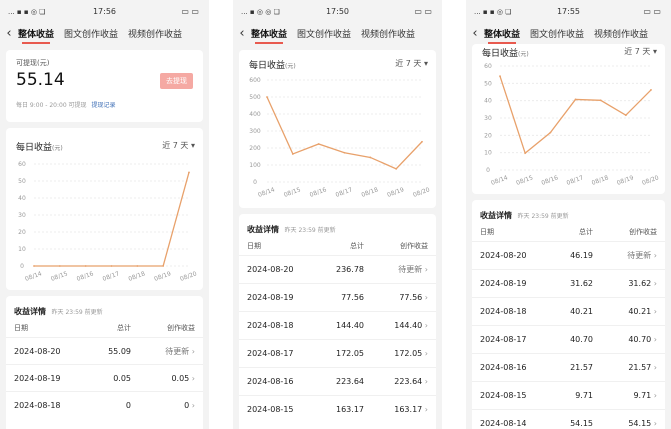  What do you see at coordinates (524, 180) in the screenshot?
I see `x-tick-label: 08/15` at bounding box center [524, 180].